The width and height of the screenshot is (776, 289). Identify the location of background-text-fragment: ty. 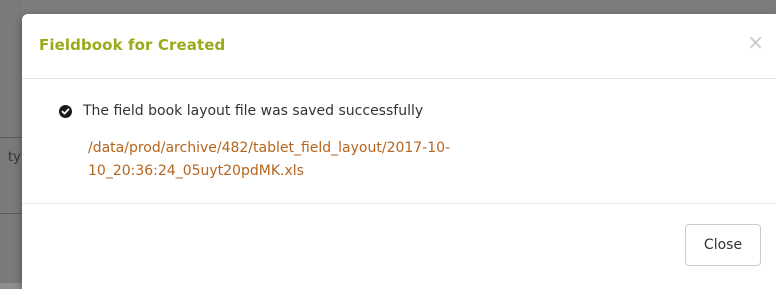
(14, 157).